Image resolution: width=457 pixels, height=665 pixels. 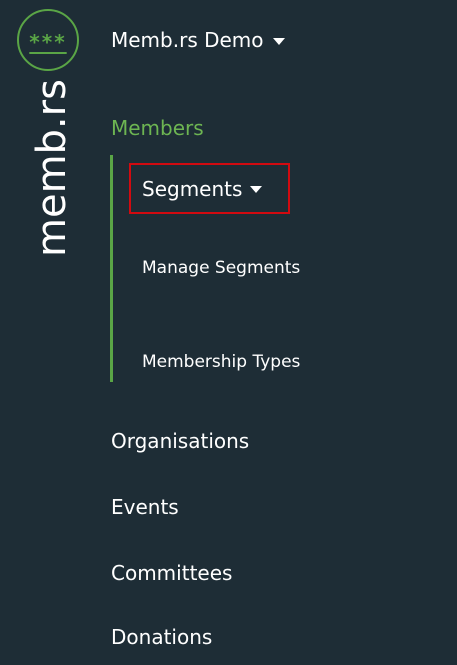 What do you see at coordinates (171, 573) in the screenshot?
I see `nav-item-committees: Committees` at bounding box center [171, 573].